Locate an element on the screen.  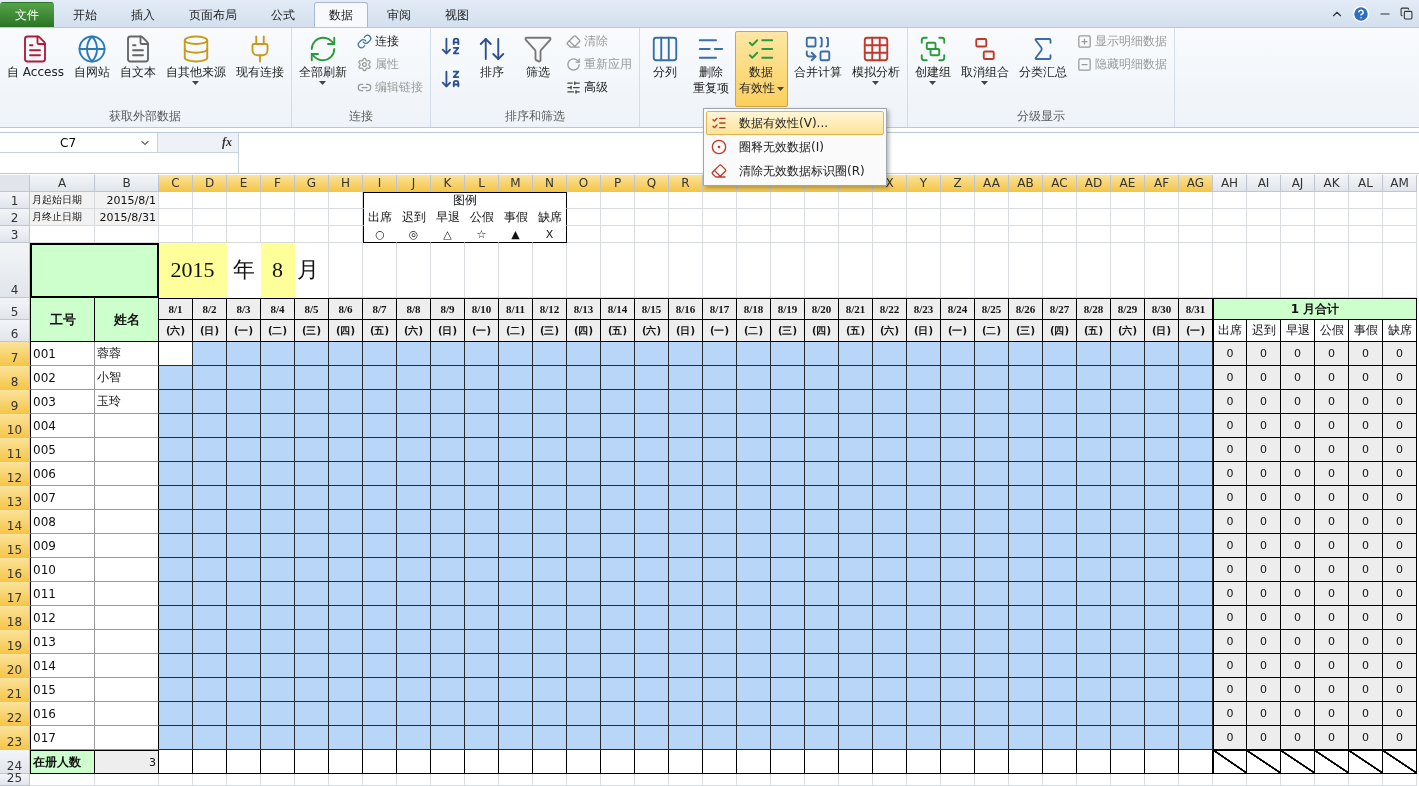
summary-title: 1 月合计 is located at coordinates (1315, 309).